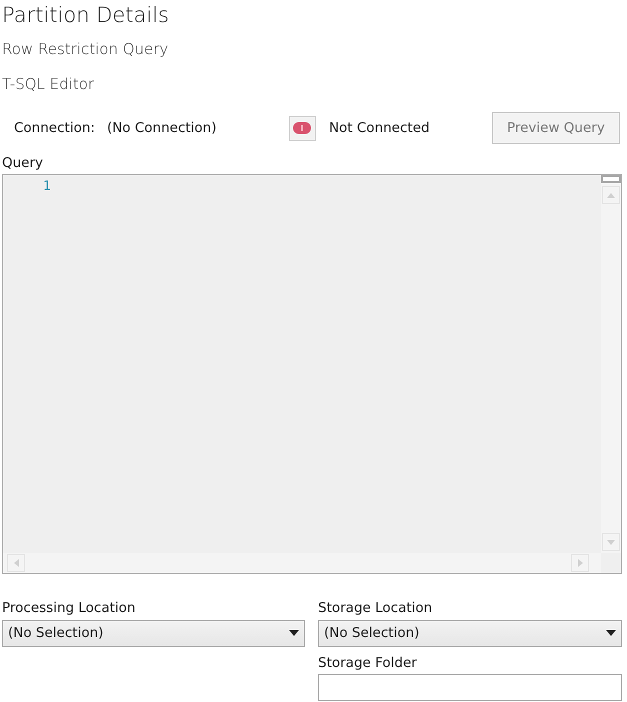  What do you see at coordinates (49, 84) in the screenshot?
I see `editor-heading: T-SQL Editor` at bounding box center [49, 84].